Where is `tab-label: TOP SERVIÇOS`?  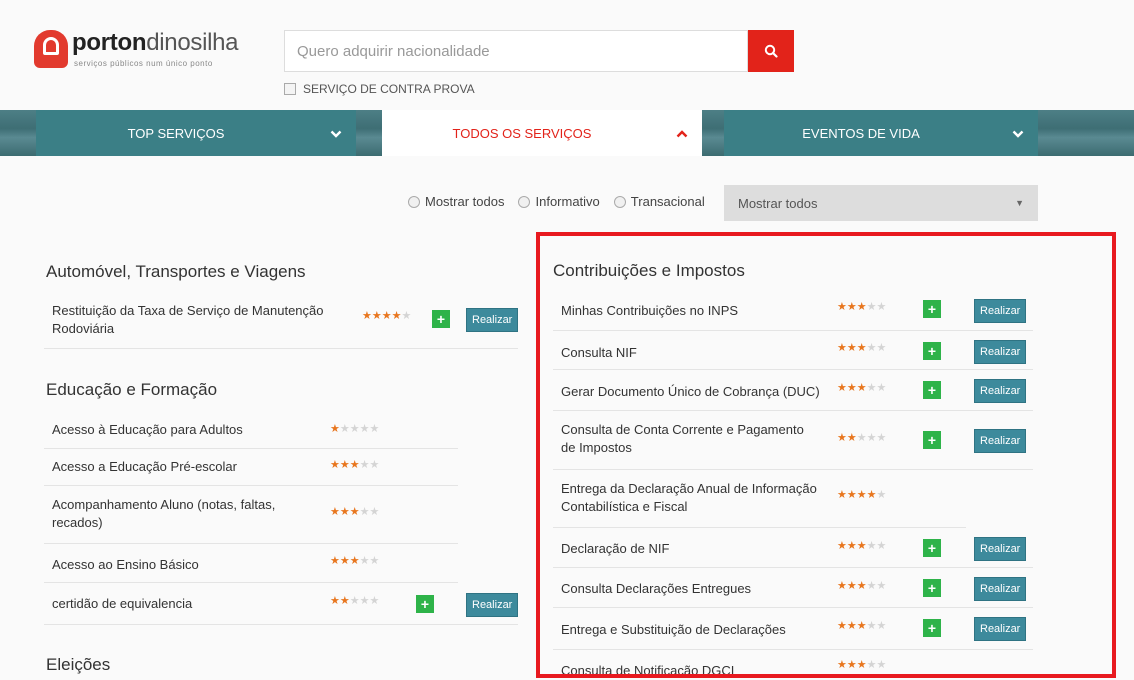
tab-label: TOP SERVIÇOS is located at coordinates (176, 133).